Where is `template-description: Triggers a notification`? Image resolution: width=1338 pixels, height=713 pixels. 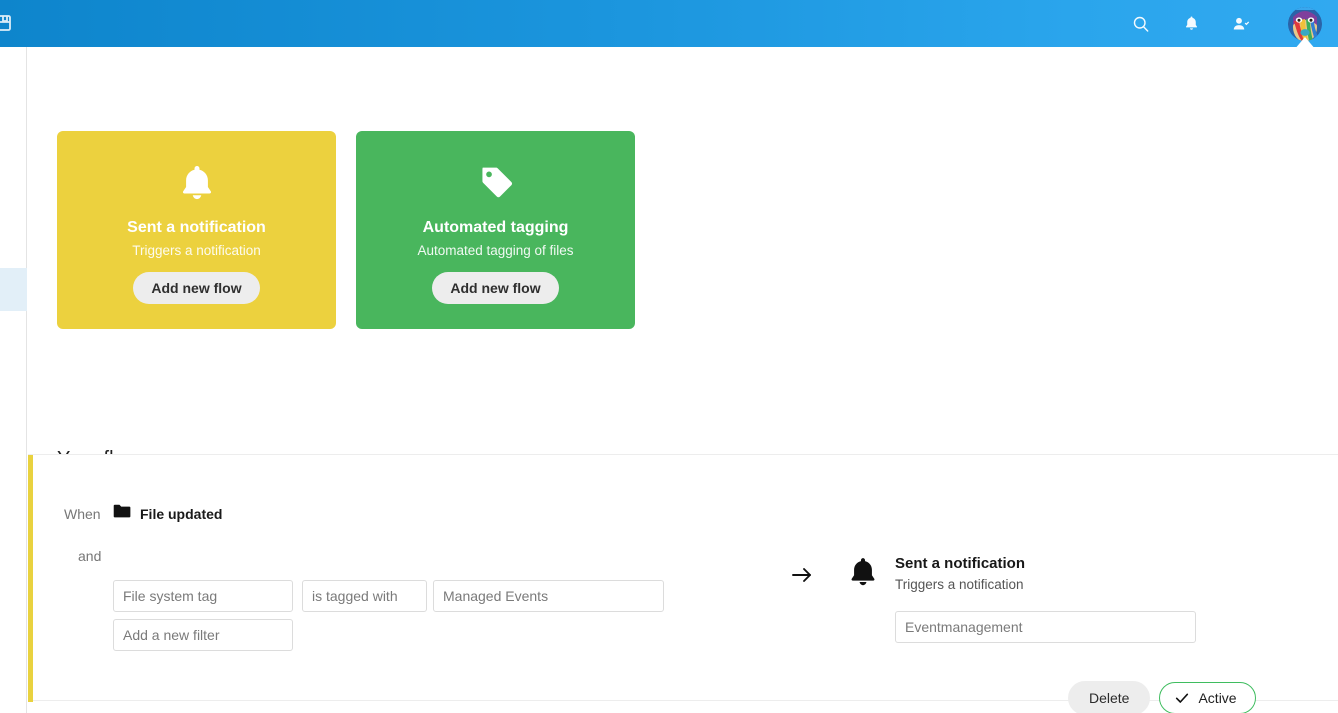
template-description: Triggers a notification is located at coordinates (196, 250).